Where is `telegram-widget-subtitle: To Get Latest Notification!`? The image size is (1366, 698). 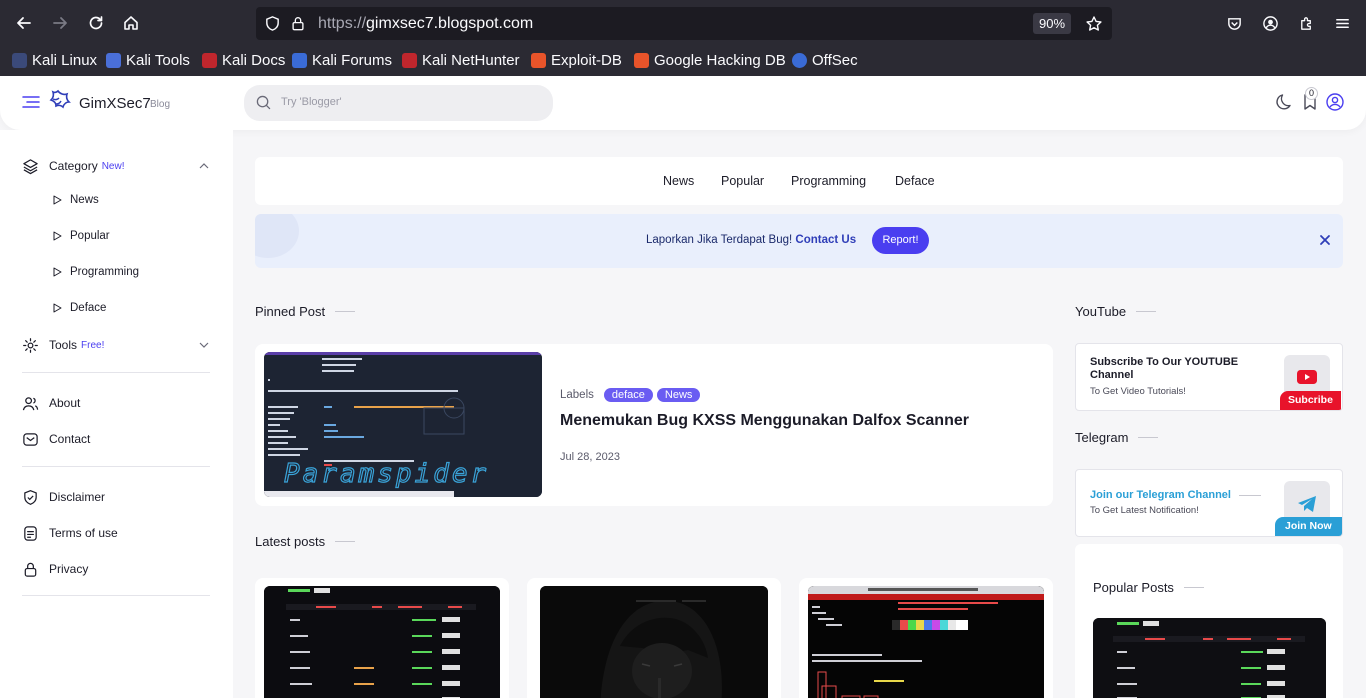
telegram-widget-subtitle: To Get Latest Notification! is located at coordinates (1144, 510).